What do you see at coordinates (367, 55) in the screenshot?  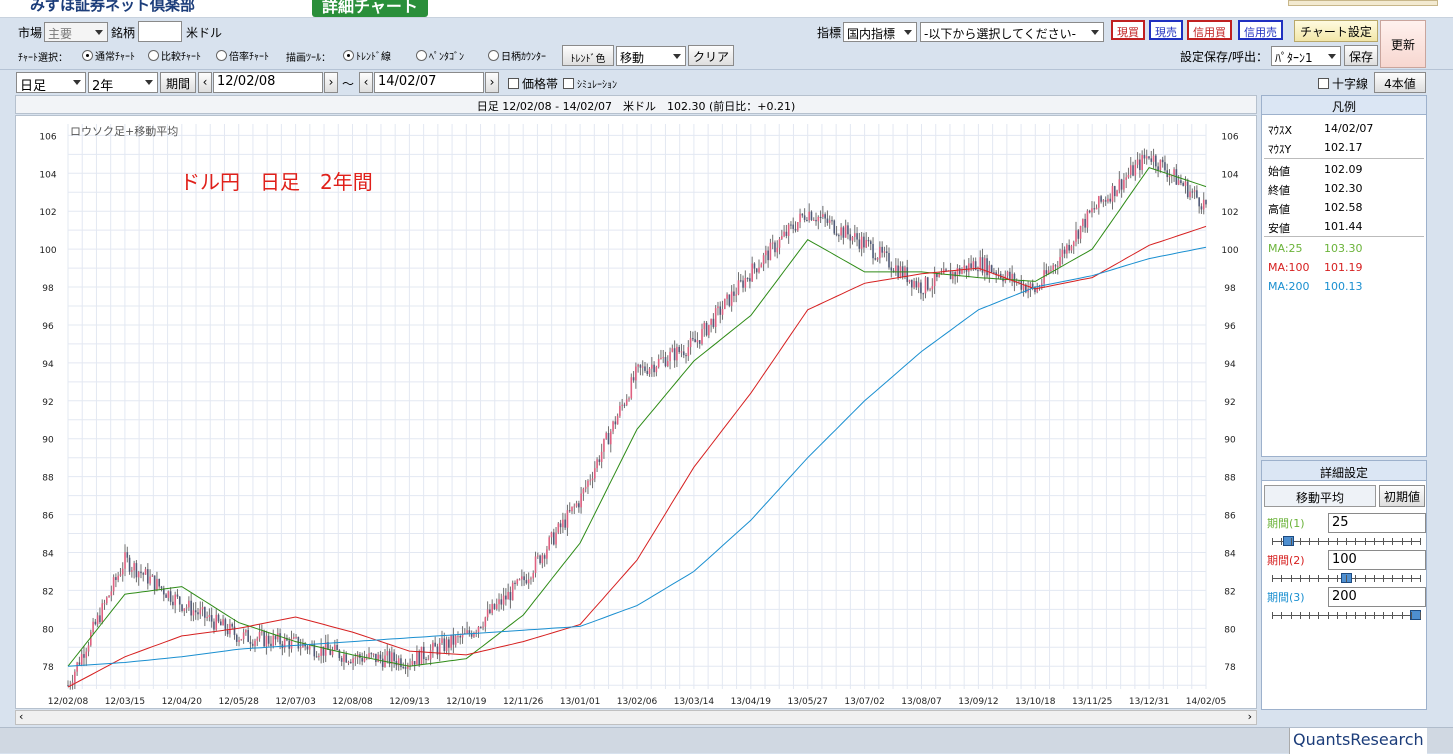 I see `radio-trend-line: ﾄﾚﾝﾄﾞ線` at bounding box center [367, 55].